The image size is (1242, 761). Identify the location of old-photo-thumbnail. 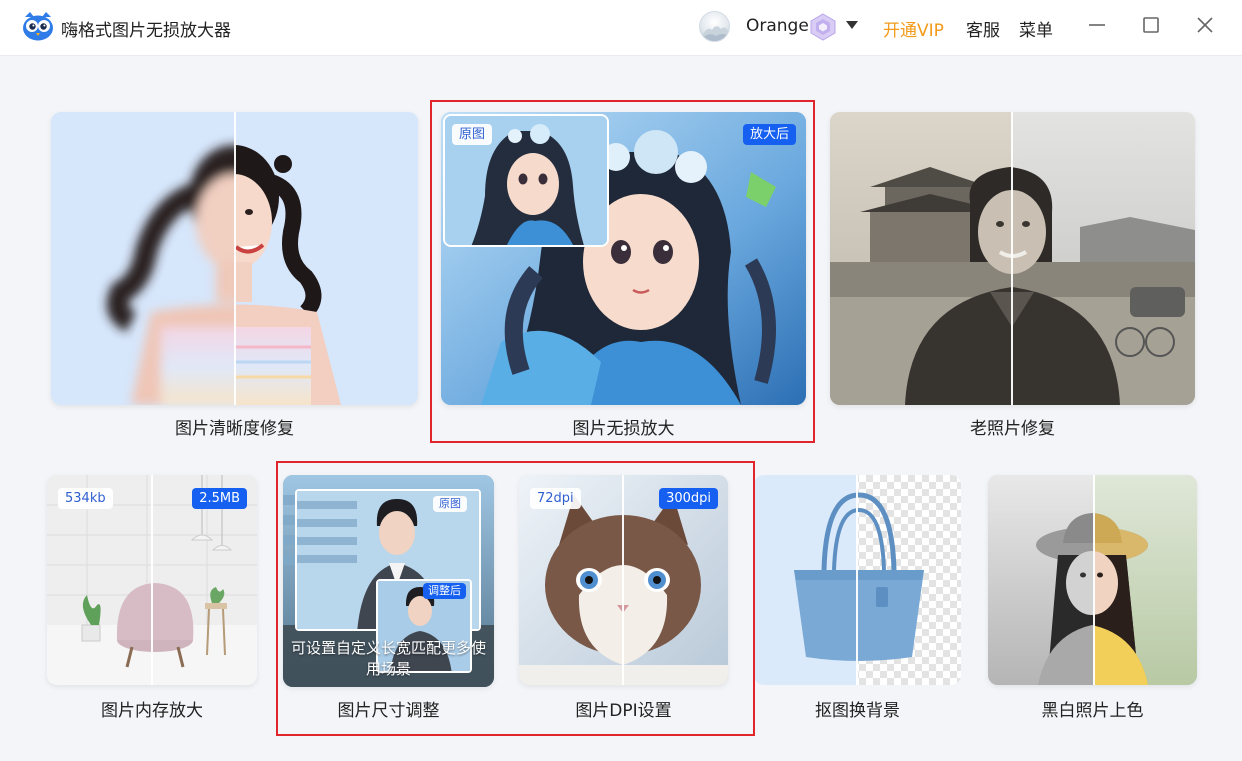
(1012, 258).